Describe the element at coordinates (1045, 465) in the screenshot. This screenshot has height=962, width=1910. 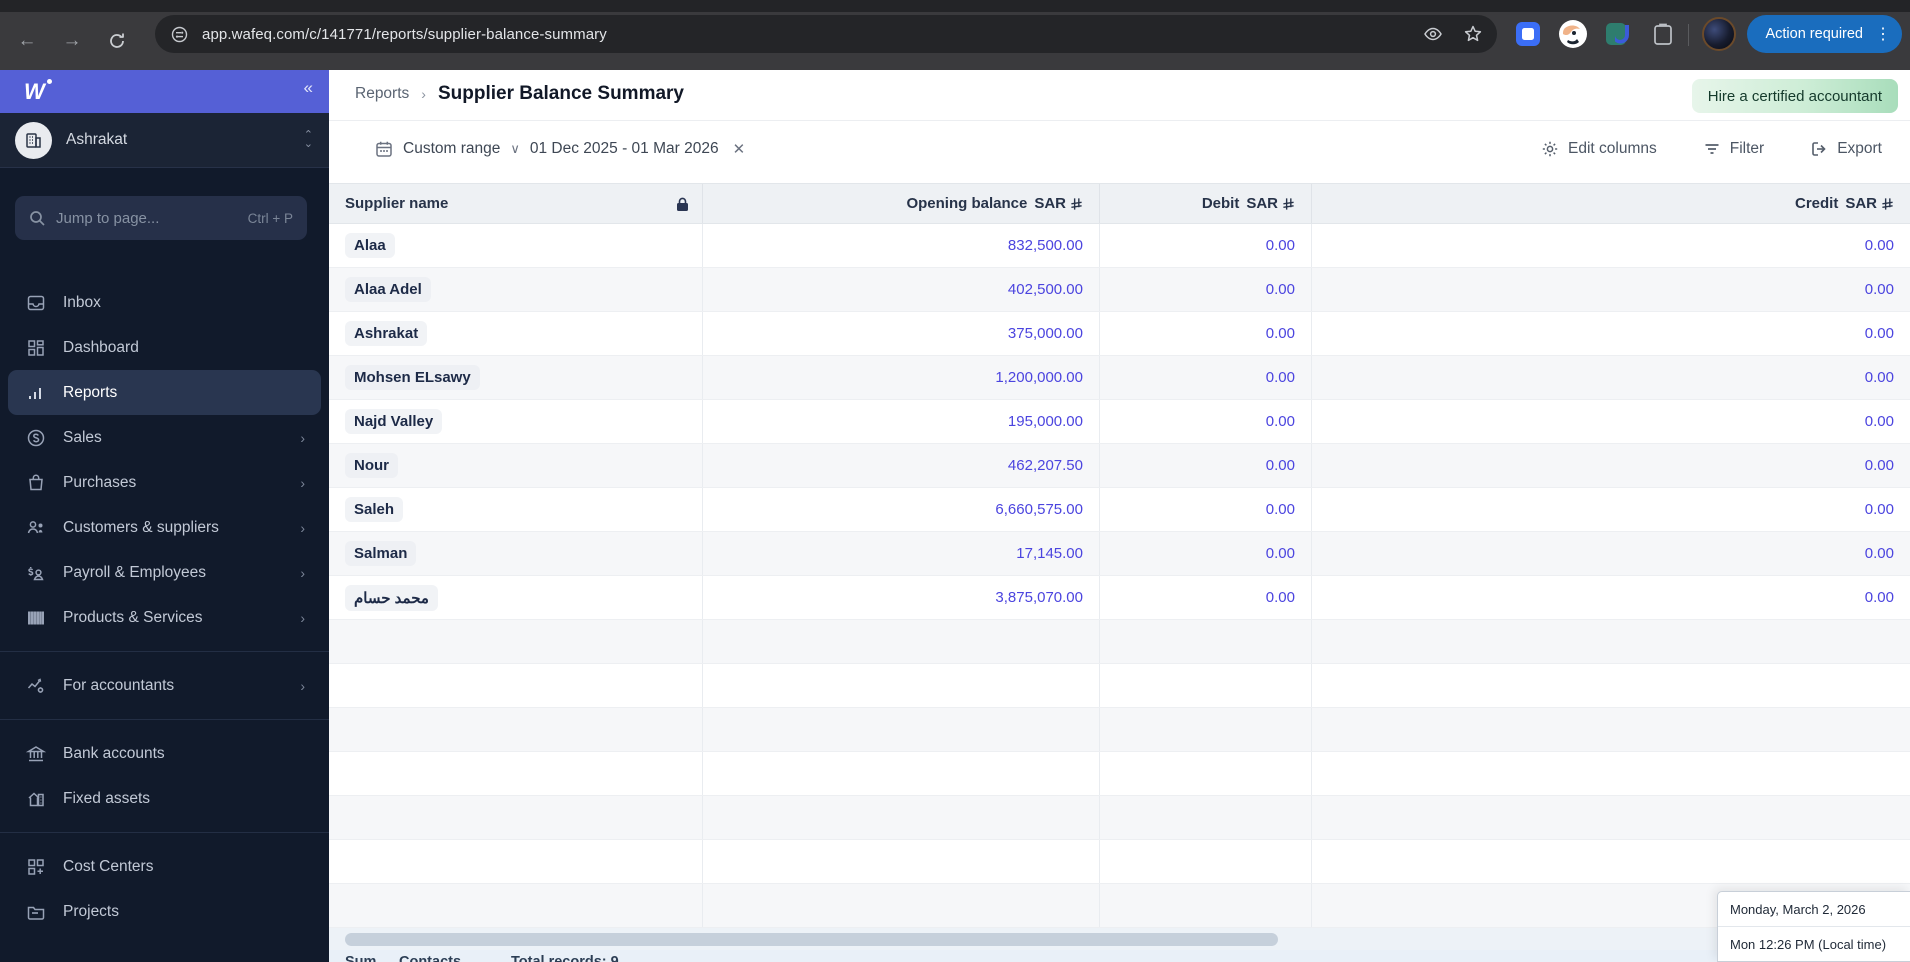
I see `opening-balance-value: 462,207.50` at that location.